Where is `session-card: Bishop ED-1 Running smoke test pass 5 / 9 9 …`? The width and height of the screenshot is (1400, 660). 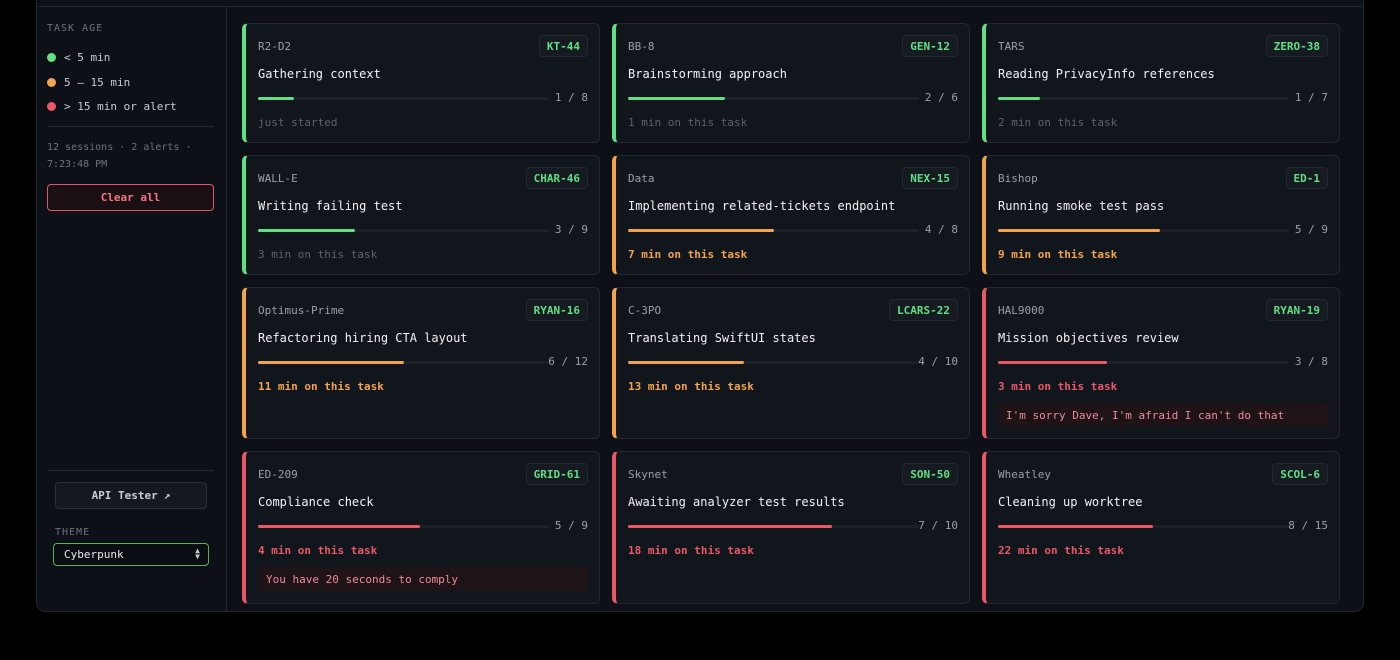
session-card: Bishop ED-1 Running smoke test pass 5 / 9 9 … is located at coordinates (1161, 215).